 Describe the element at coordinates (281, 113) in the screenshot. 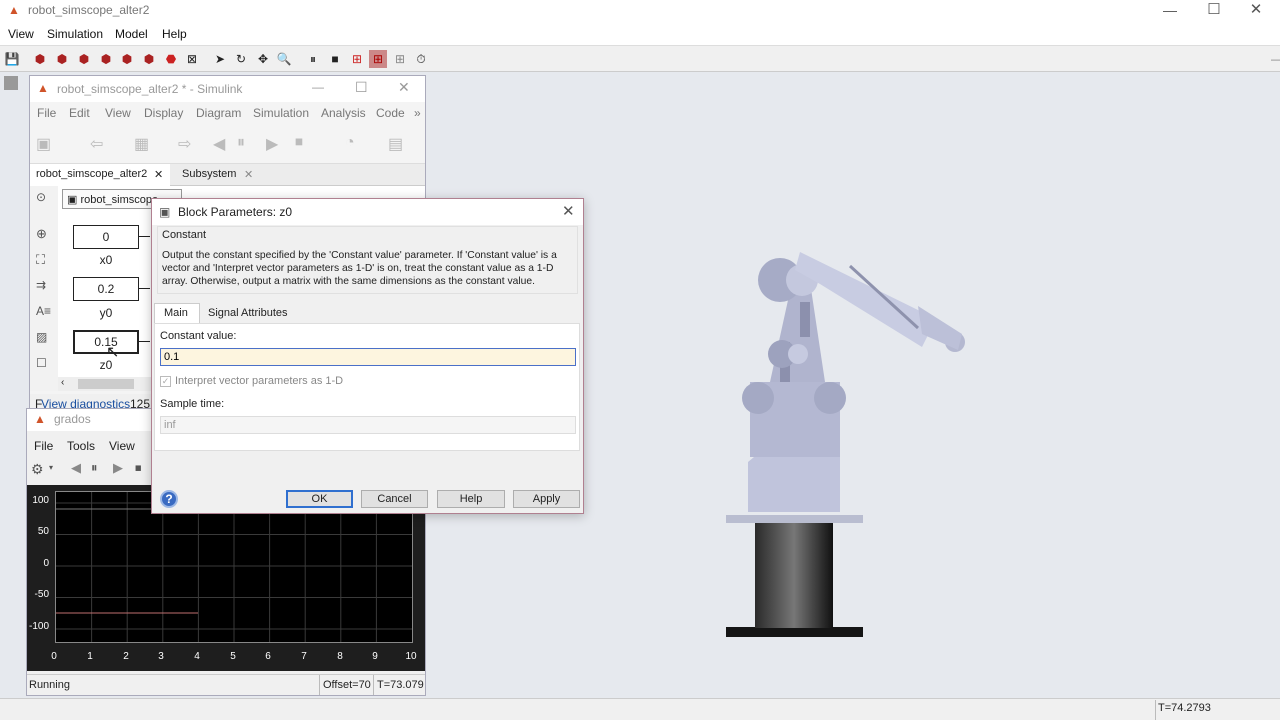

I see `sim-menu-simulation: Simulation` at that location.